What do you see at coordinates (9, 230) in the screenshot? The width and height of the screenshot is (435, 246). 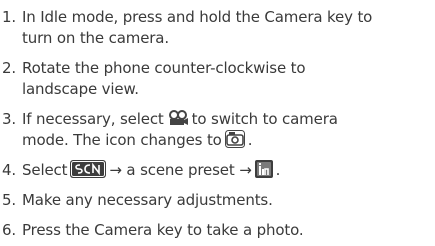 I see `step-number: 6.` at bounding box center [9, 230].